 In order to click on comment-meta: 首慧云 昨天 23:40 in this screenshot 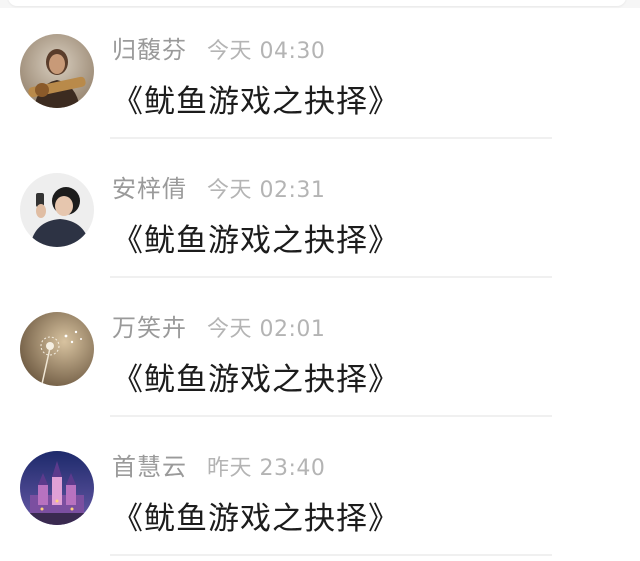, I will do `click(218, 464)`.